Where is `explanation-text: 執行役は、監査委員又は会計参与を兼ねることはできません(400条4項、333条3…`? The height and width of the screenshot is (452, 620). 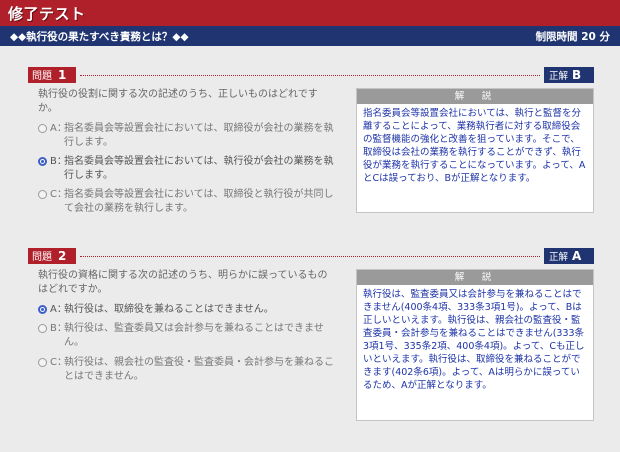
explanation-text: 執行役は、監査委員又は会計参与を兼ねることはできません(400条4項、333条3… is located at coordinates (474, 340).